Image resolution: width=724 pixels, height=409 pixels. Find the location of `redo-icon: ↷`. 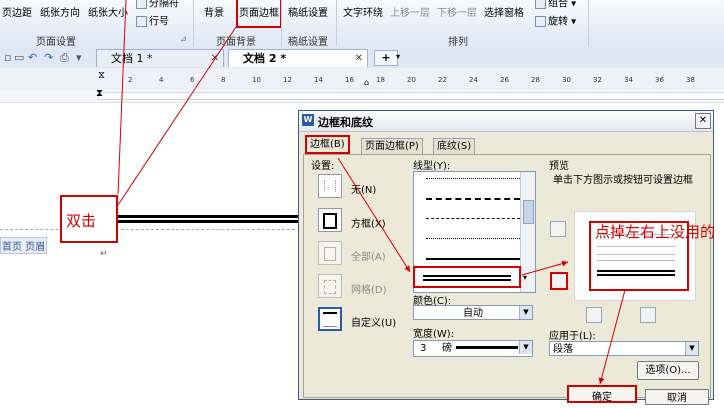

redo-icon: ↷ is located at coordinates (48, 57).